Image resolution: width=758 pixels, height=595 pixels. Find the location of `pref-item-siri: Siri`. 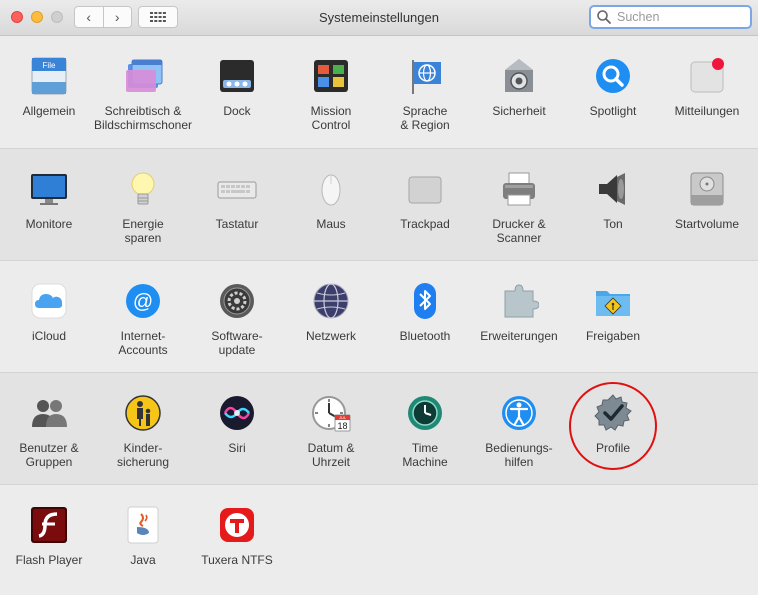

pref-item-siri: Siri is located at coordinates (237, 428).